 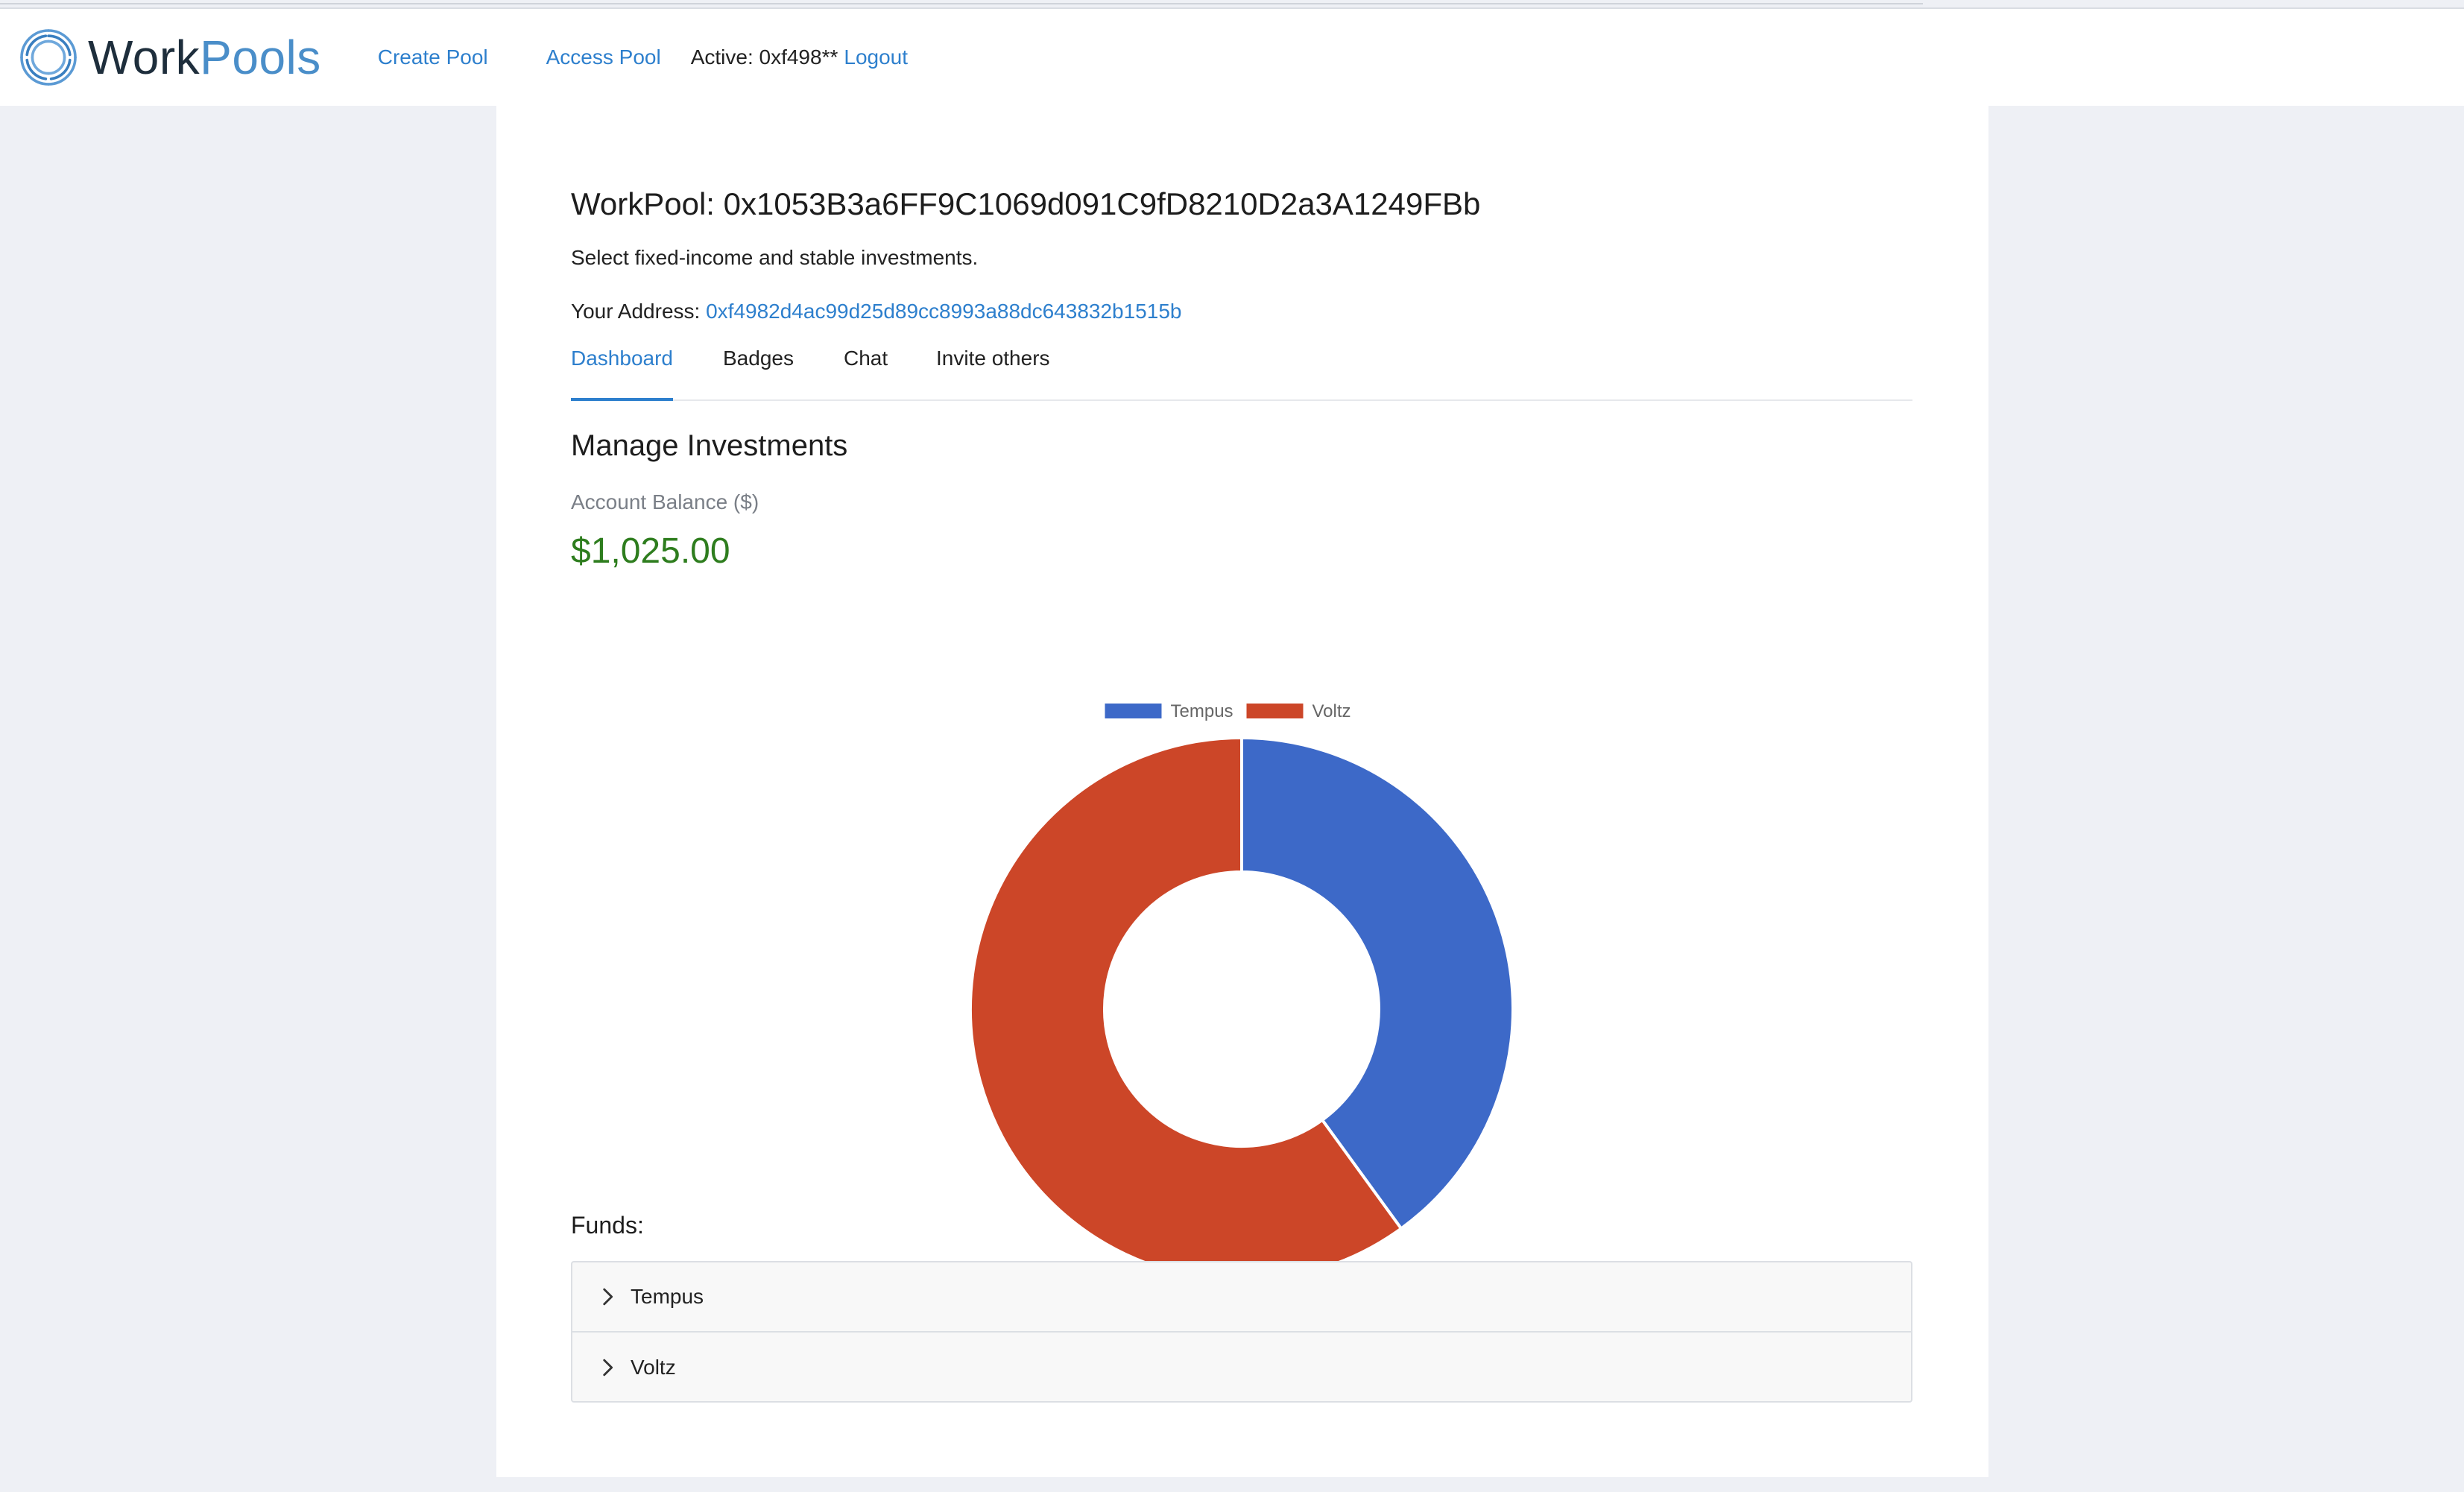 I want to click on pool-tabs: Dashboard Badges Chat Invite others, so click(x=1241, y=372).